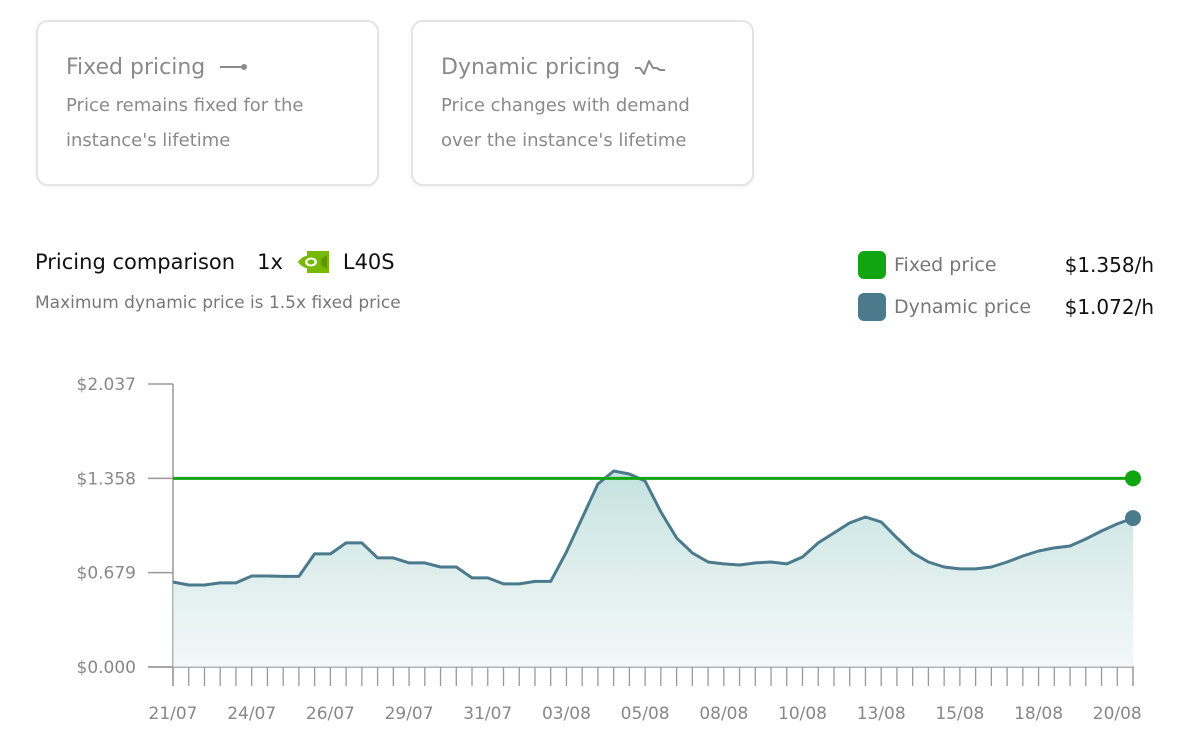 This screenshot has width=1200, height=747. What do you see at coordinates (802, 714) in the screenshot?
I see `x-tick-label: 10/08` at bounding box center [802, 714].